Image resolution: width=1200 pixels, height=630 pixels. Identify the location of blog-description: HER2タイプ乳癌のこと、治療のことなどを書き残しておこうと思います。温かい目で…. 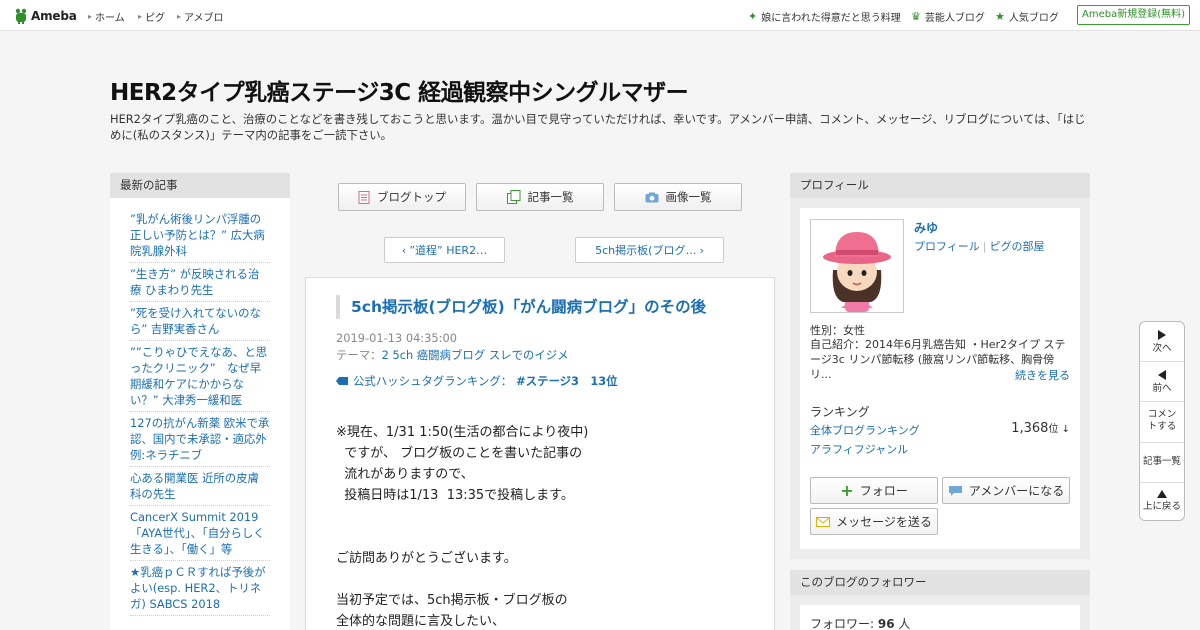
(598, 127).